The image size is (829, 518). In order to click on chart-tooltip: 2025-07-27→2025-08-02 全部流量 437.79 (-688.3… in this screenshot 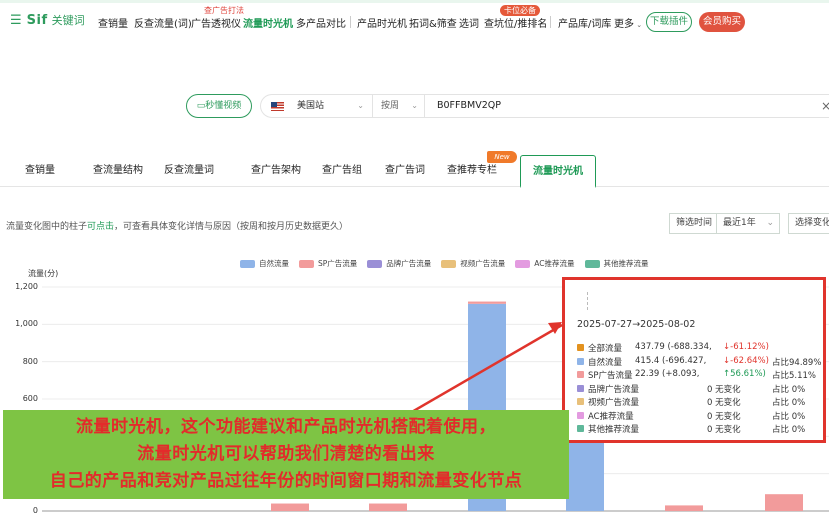, I will do `click(694, 360)`.